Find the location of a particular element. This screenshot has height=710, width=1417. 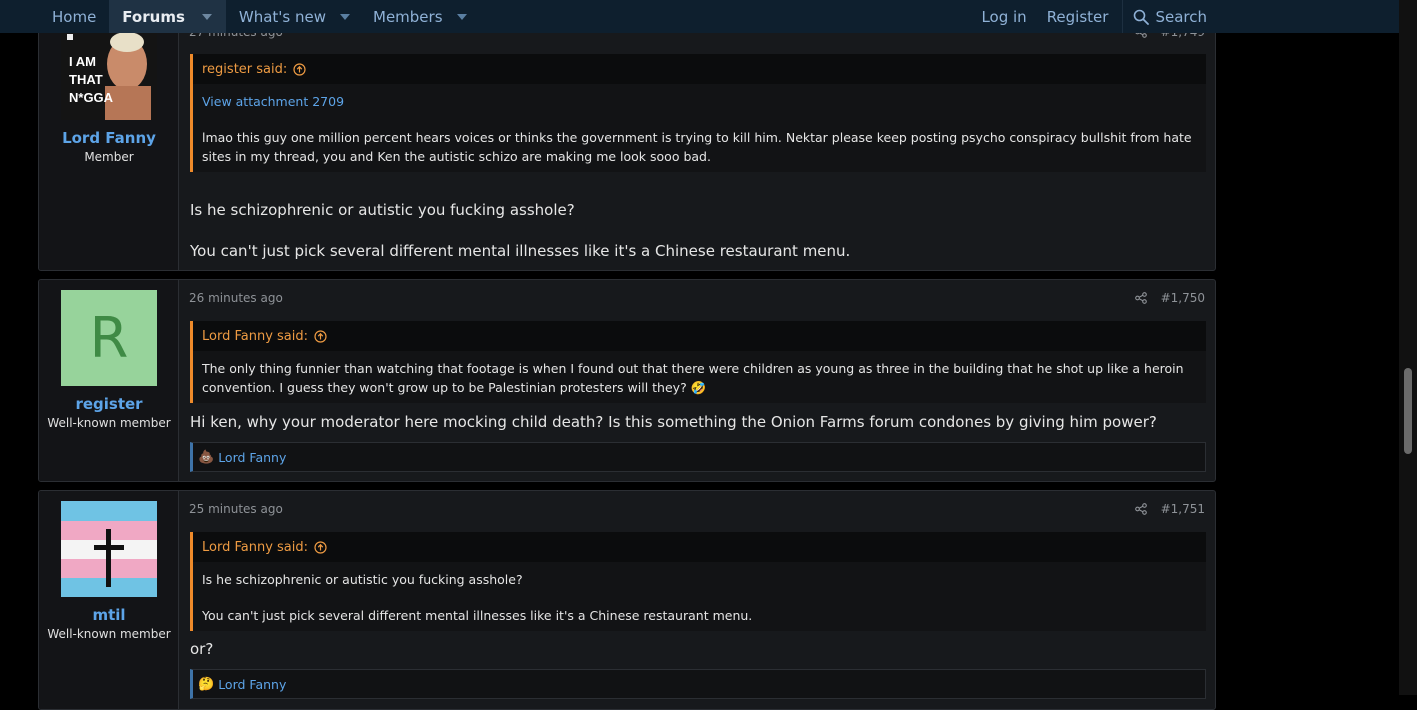

nav-whats-new: What's new is located at coordinates (276, 16).